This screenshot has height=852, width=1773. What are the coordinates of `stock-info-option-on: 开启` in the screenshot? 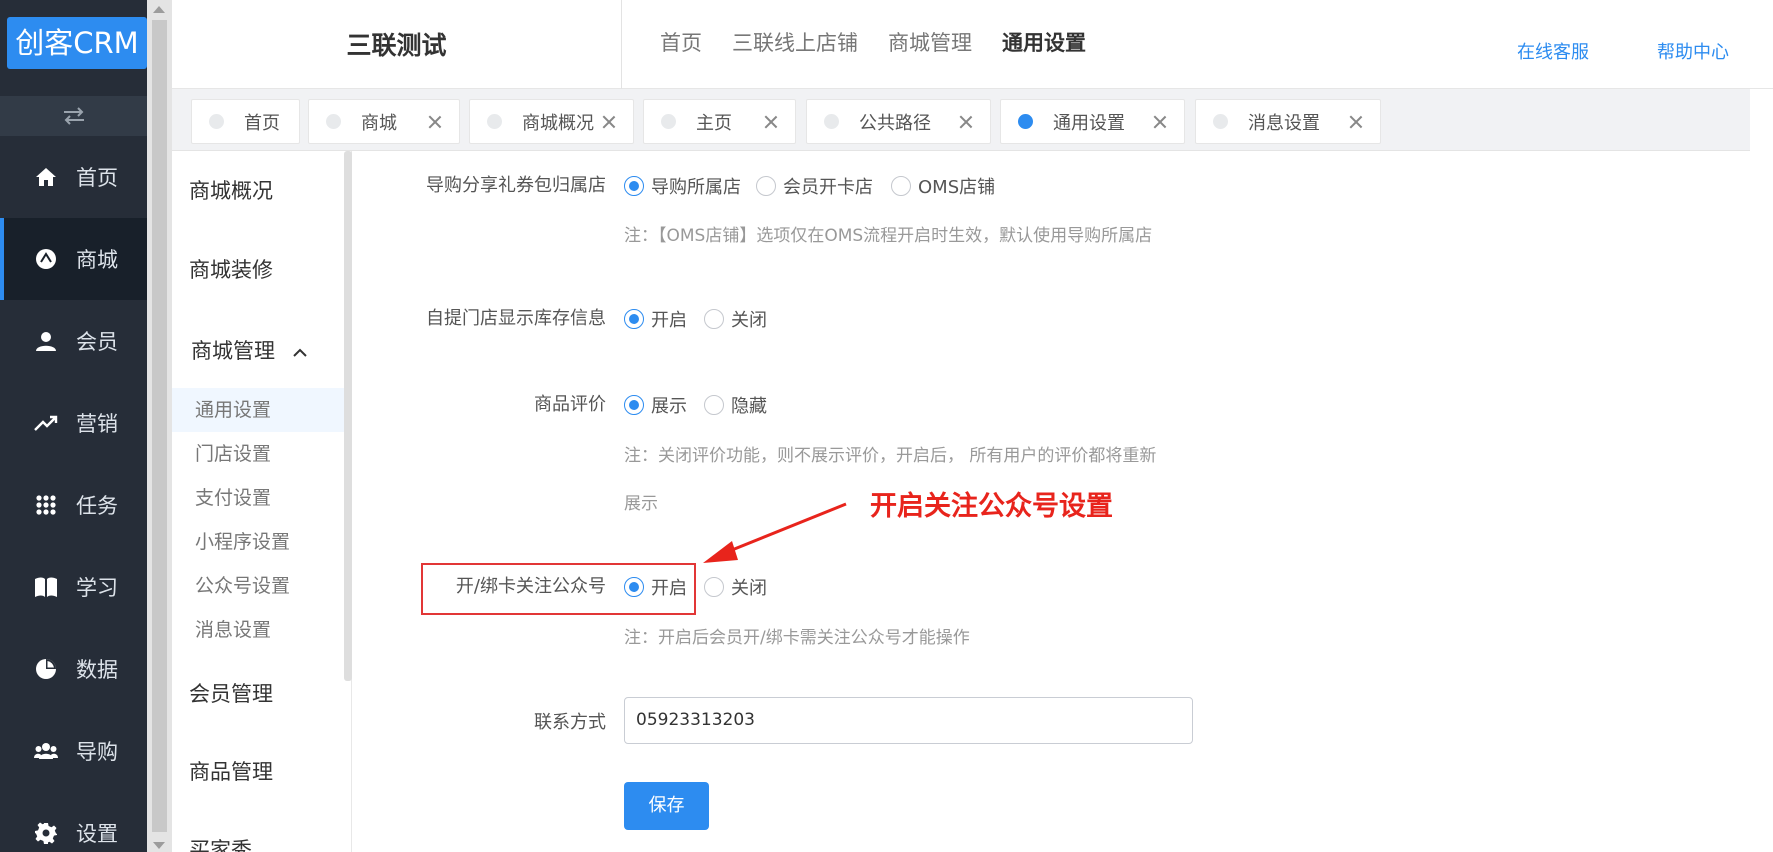 It's located at (655, 319).